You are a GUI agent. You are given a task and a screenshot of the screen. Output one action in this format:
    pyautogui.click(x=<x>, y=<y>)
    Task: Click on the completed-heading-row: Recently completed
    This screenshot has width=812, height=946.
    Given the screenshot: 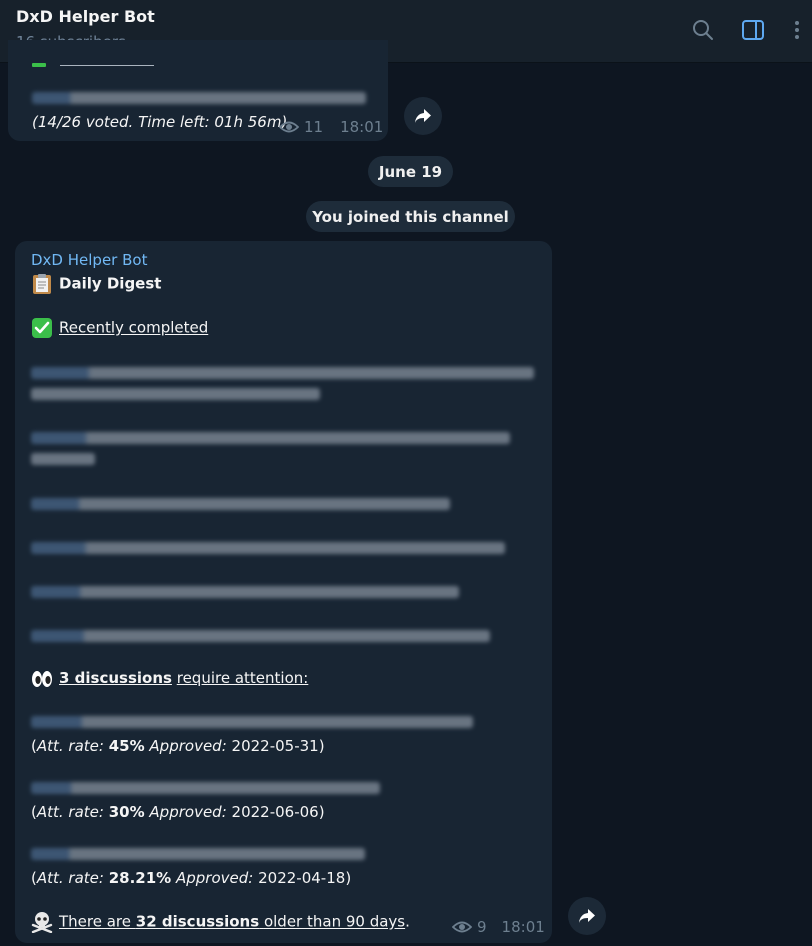 What is the action you would take?
    pyautogui.click(x=119, y=328)
    